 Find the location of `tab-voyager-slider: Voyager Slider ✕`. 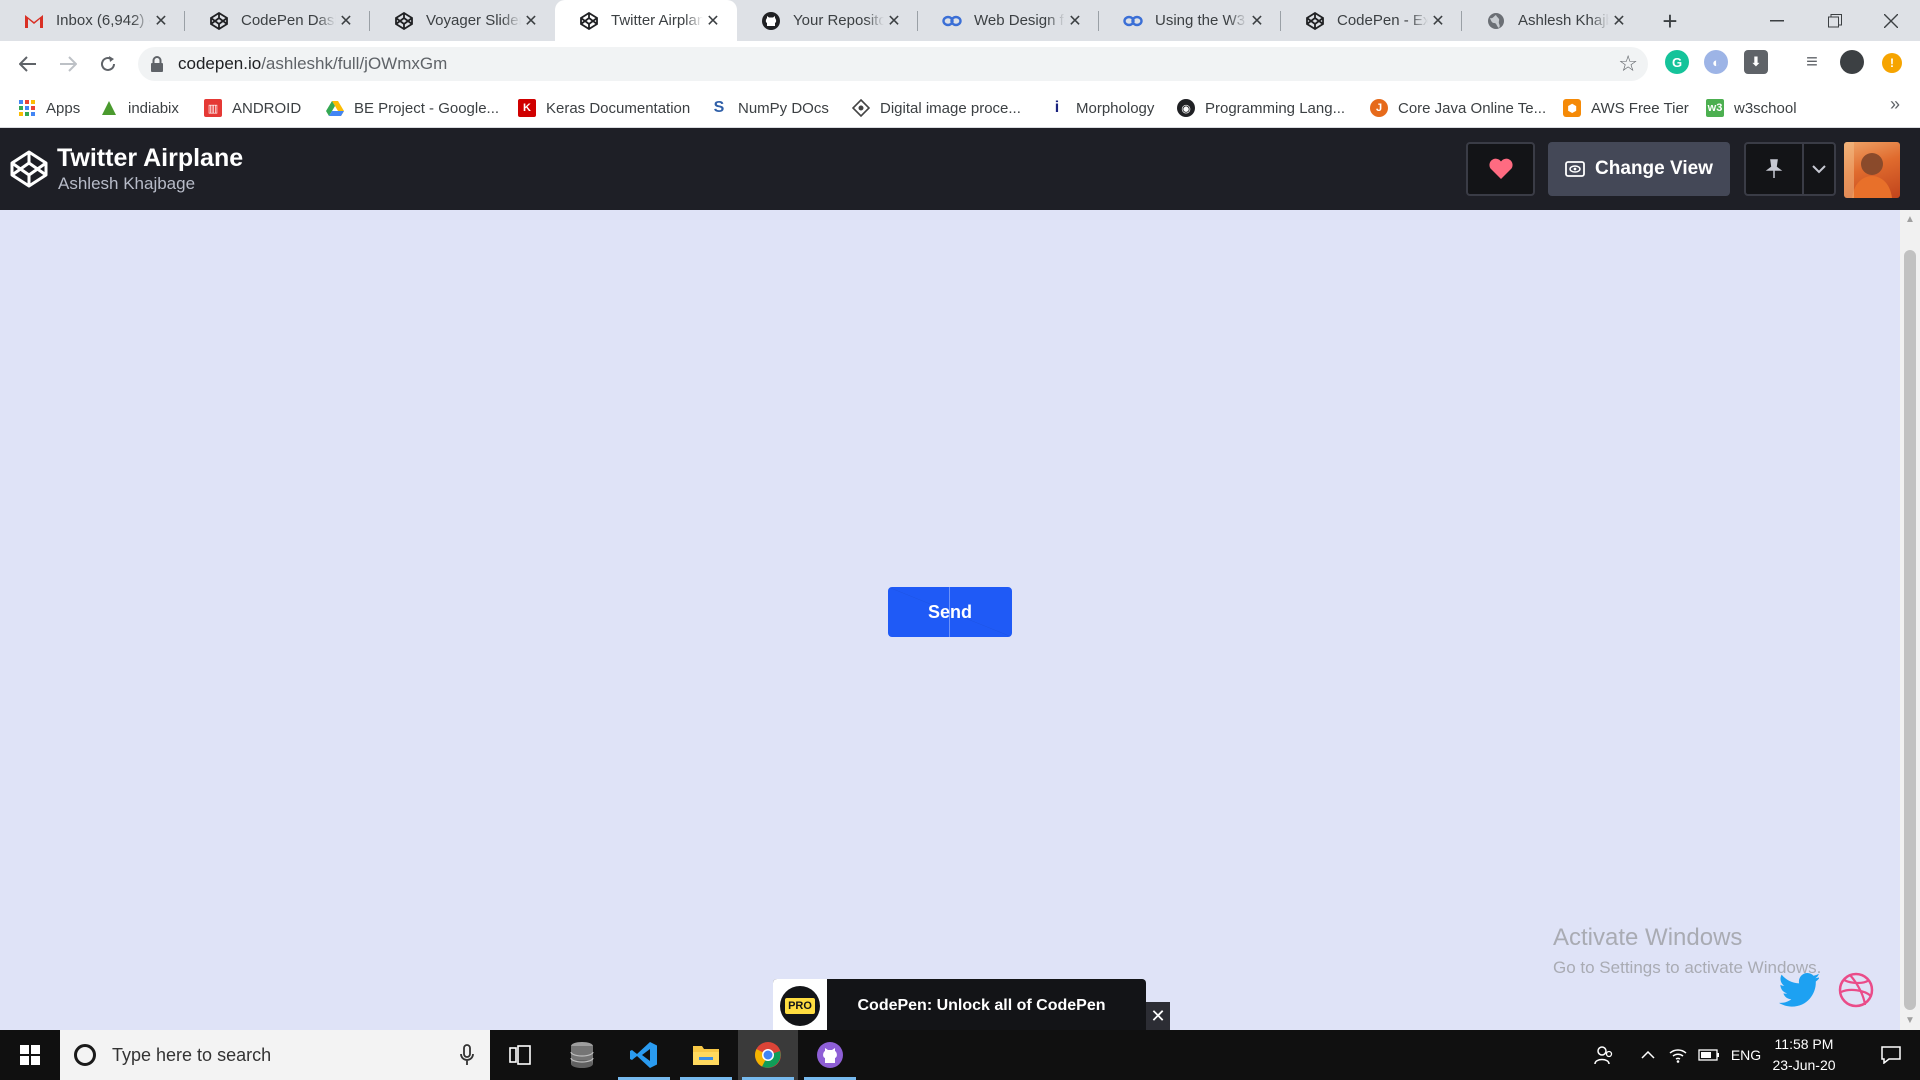

tab-voyager-slider: Voyager Slider ✕ is located at coordinates (462, 20).